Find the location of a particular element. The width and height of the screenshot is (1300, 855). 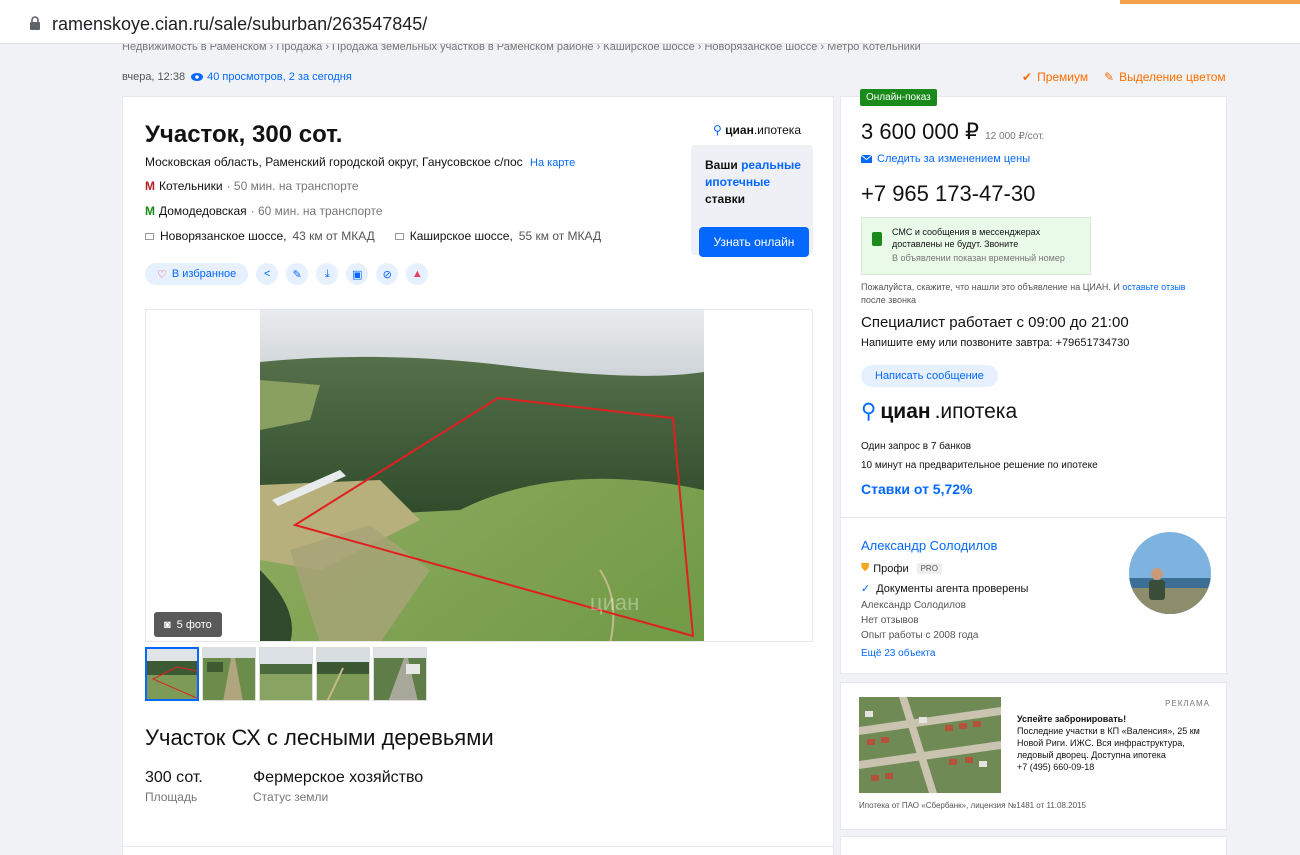

sms-temp-number-text: В объявлении показан временный номер is located at coordinates (978, 258).